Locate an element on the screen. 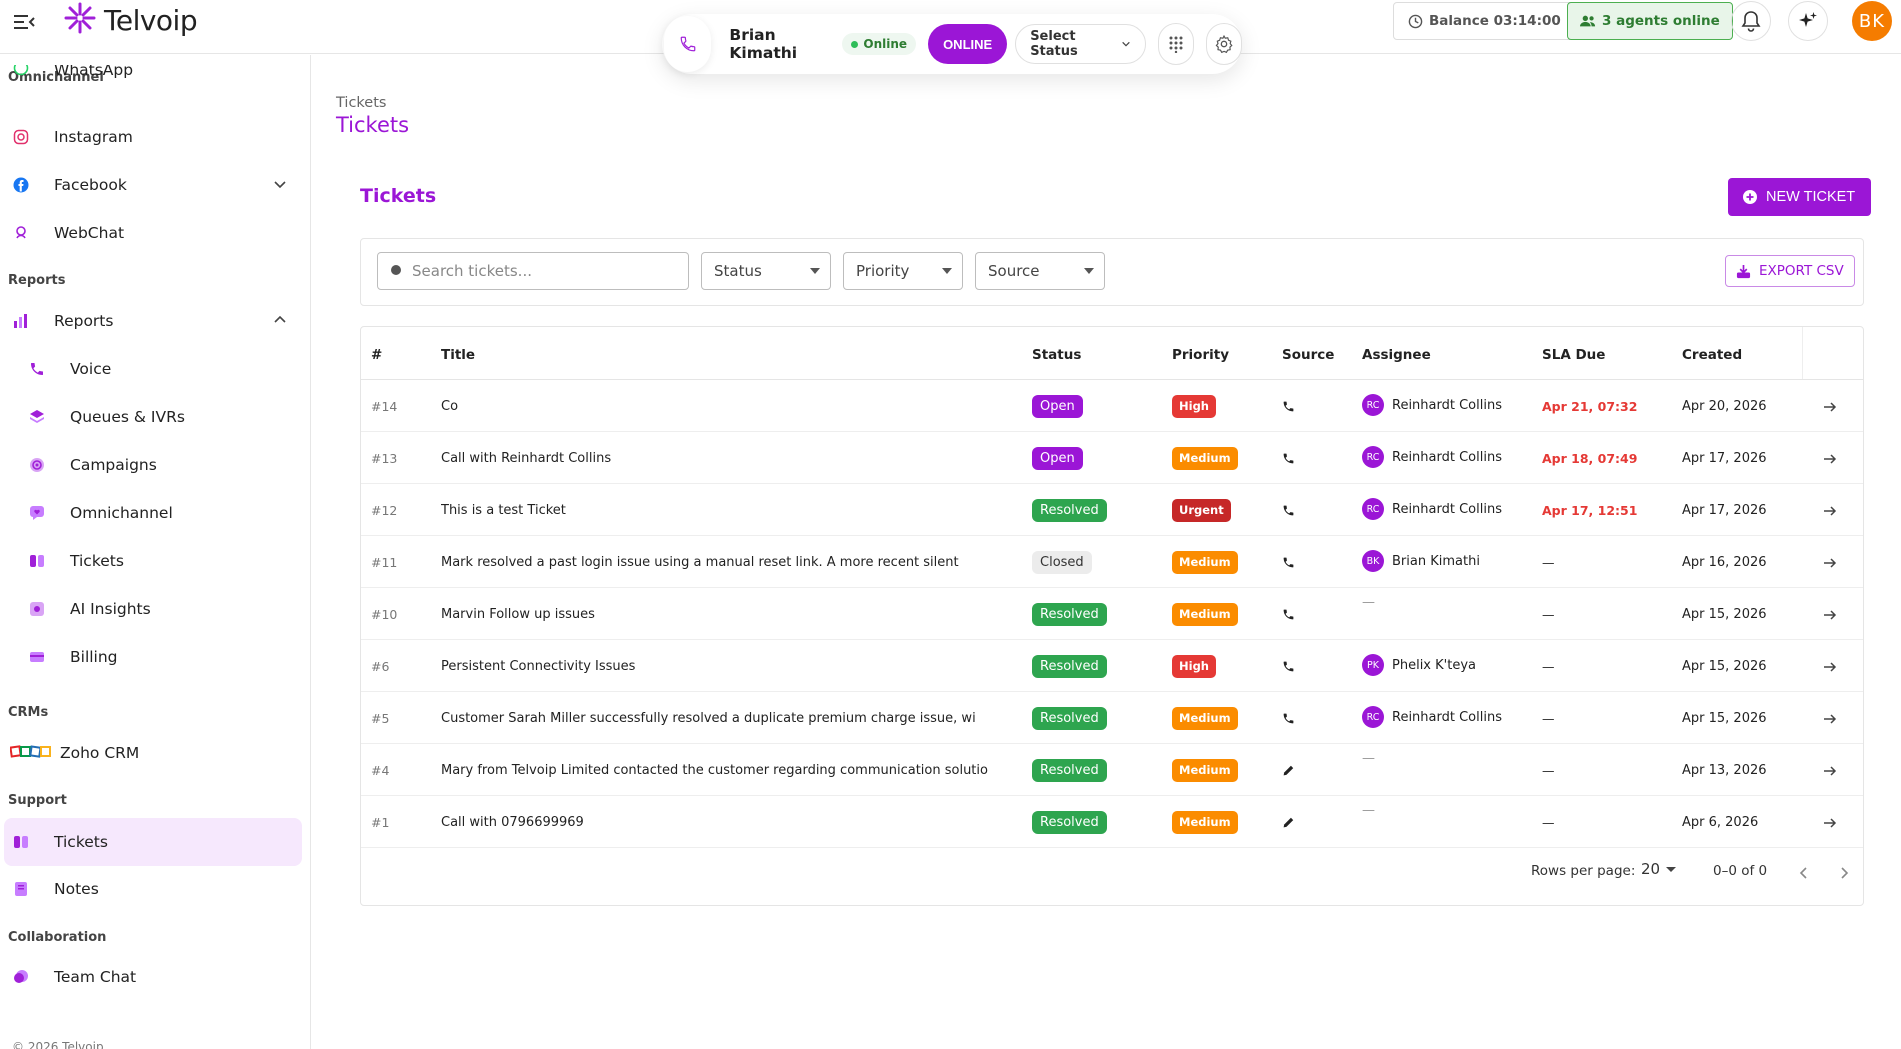  download-icon is located at coordinates (1743, 271).